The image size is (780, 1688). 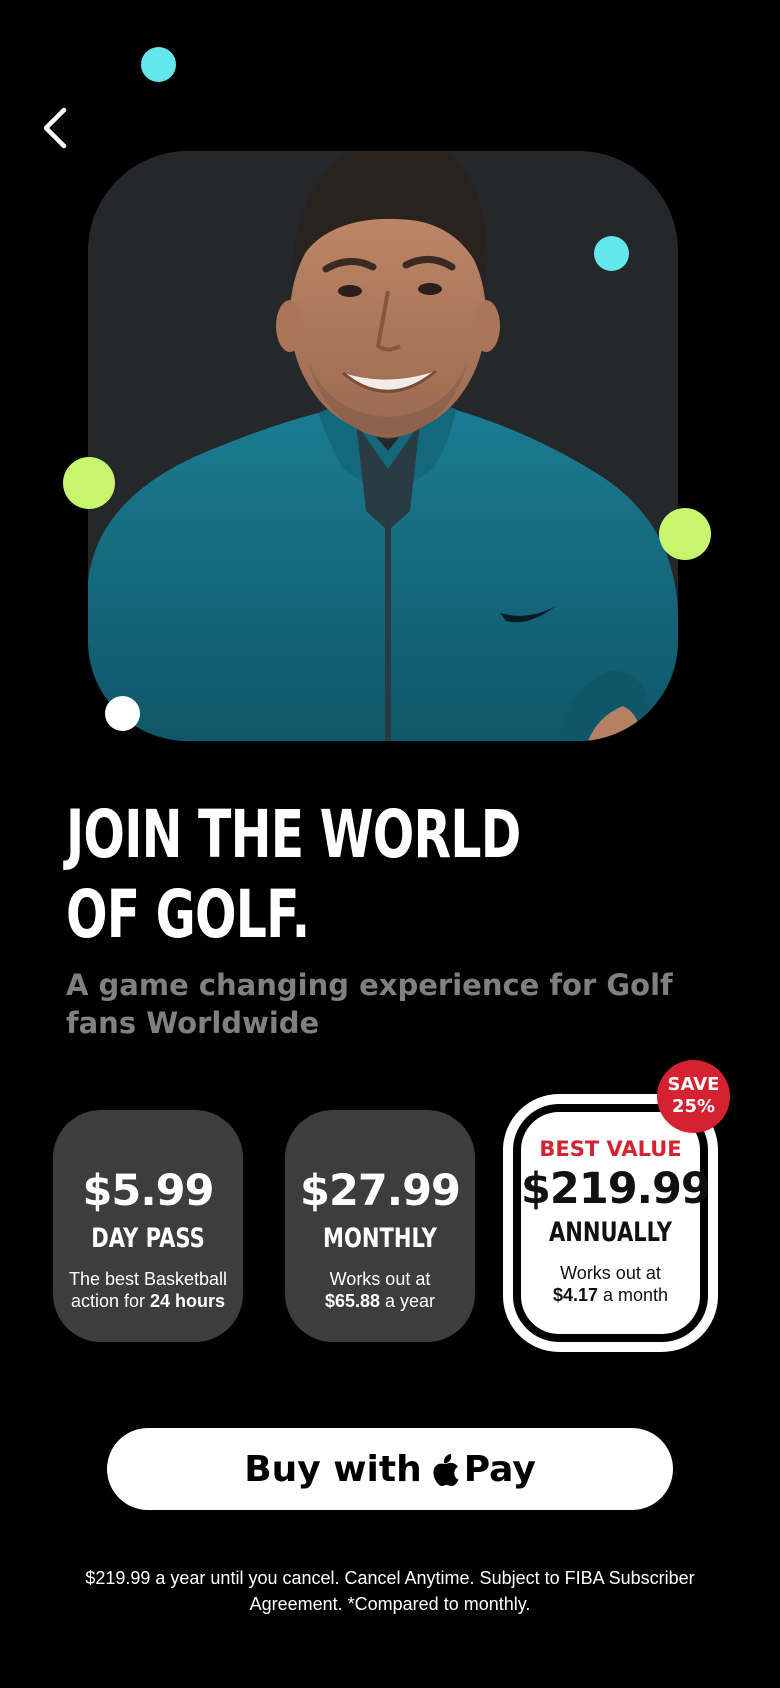 I want to click on save-badge: SAVE 25%, so click(x=693, y=1096).